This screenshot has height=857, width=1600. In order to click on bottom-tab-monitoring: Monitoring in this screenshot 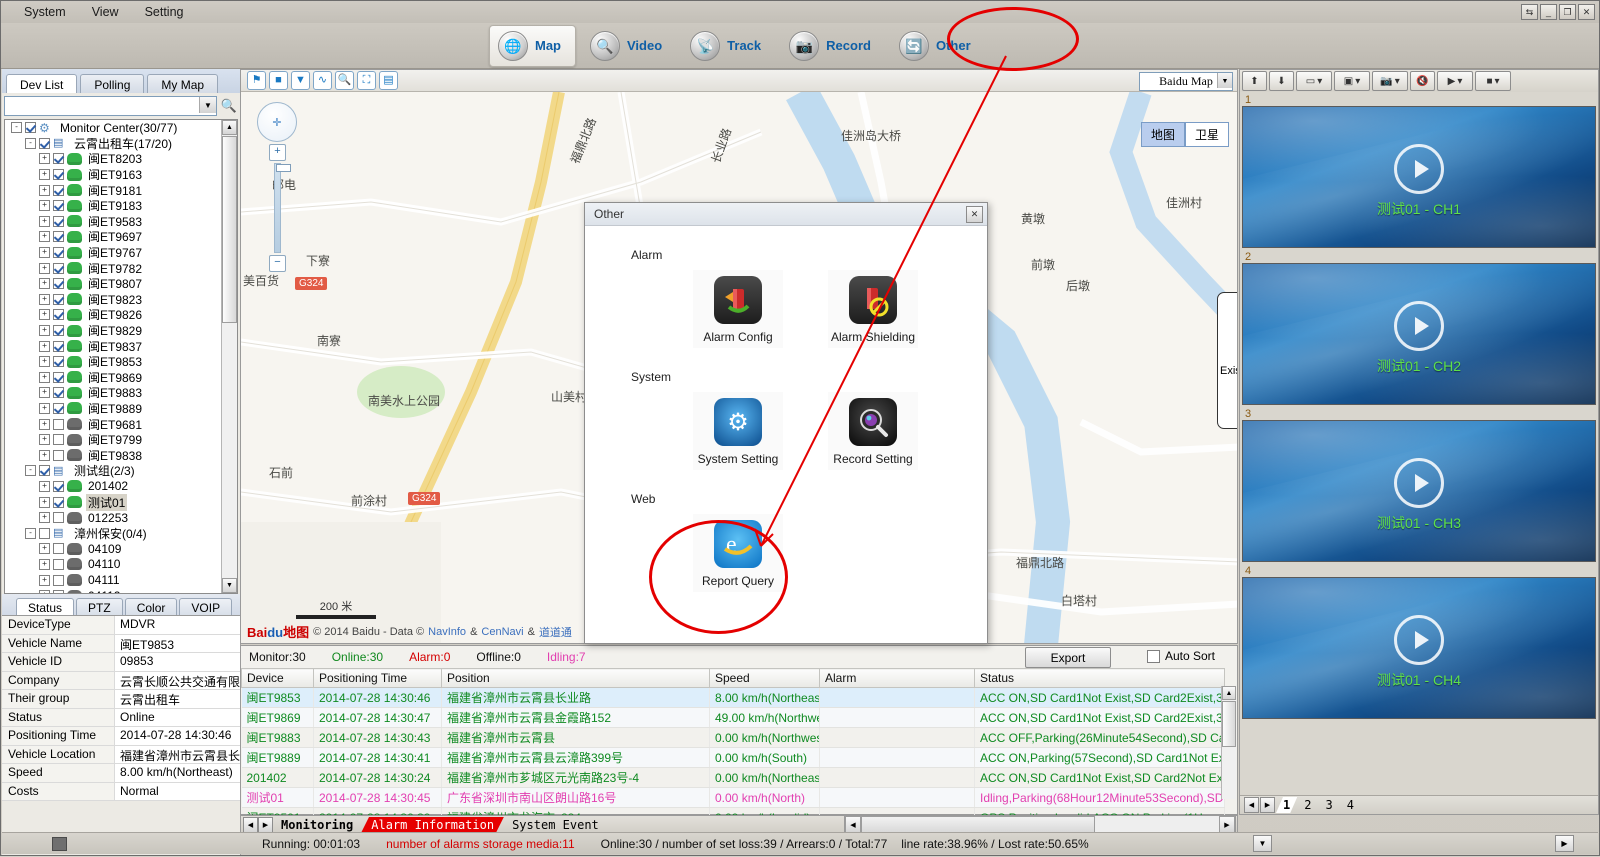, I will do `click(317, 825)`.